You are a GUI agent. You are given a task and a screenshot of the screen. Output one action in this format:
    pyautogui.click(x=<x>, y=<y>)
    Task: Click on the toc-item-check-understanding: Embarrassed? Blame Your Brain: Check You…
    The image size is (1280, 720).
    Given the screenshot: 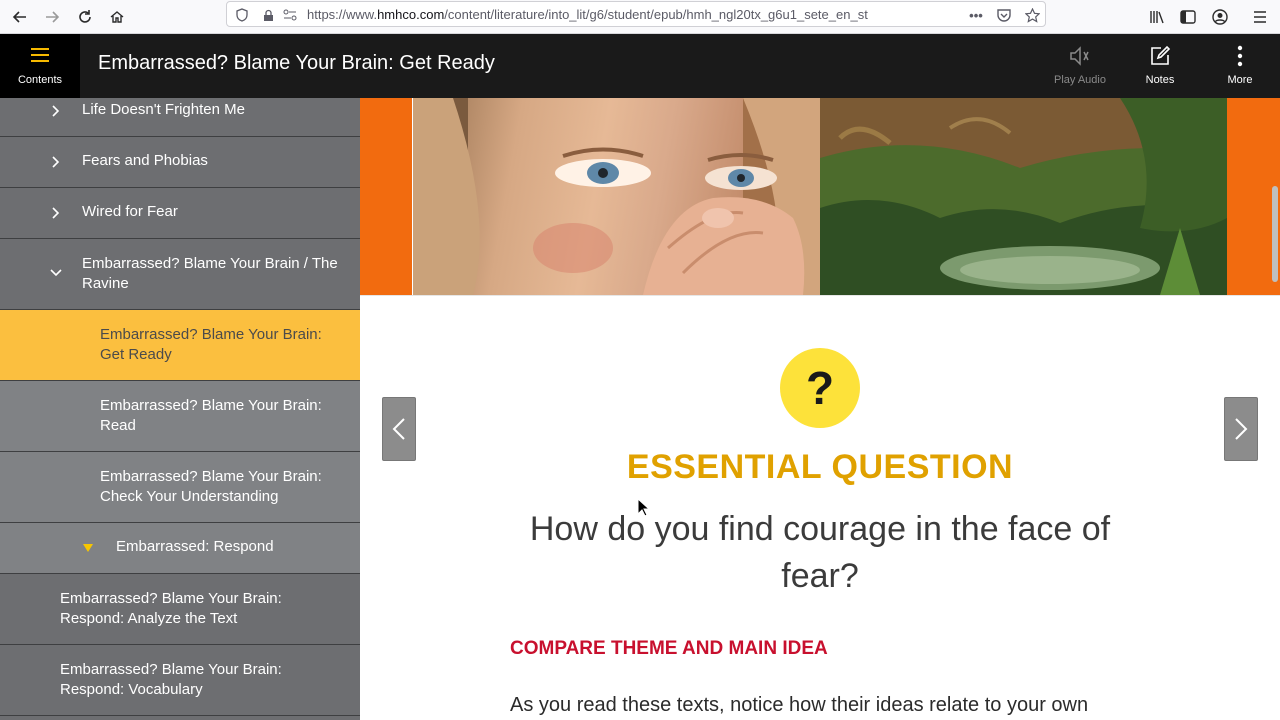 What is the action you would take?
    pyautogui.click(x=180, y=487)
    